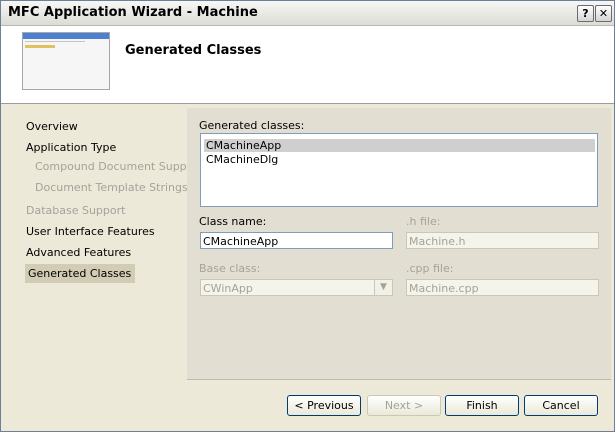  What do you see at coordinates (404, 405) in the screenshot?
I see `next-button: Next >` at bounding box center [404, 405].